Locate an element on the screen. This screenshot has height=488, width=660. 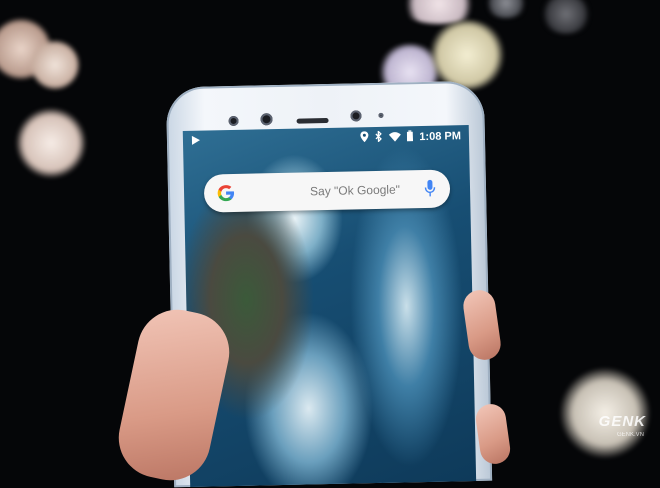
status-time: 1:08 PM is located at coordinates (440, 137).